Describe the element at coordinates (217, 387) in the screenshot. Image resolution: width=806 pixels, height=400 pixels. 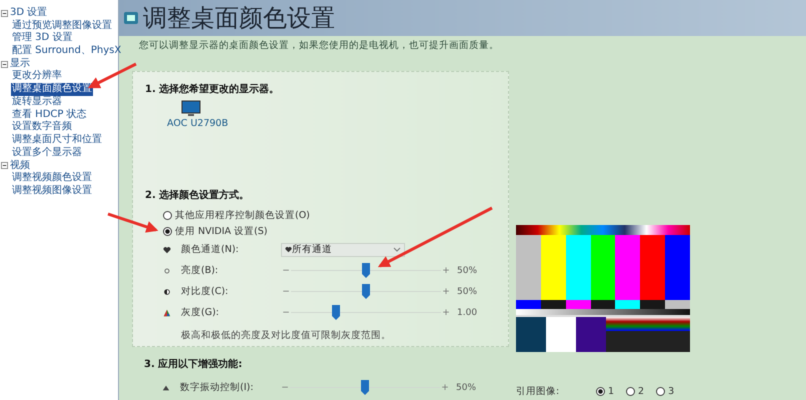
I see `control-label: 数字振动控制(I):` at that location.